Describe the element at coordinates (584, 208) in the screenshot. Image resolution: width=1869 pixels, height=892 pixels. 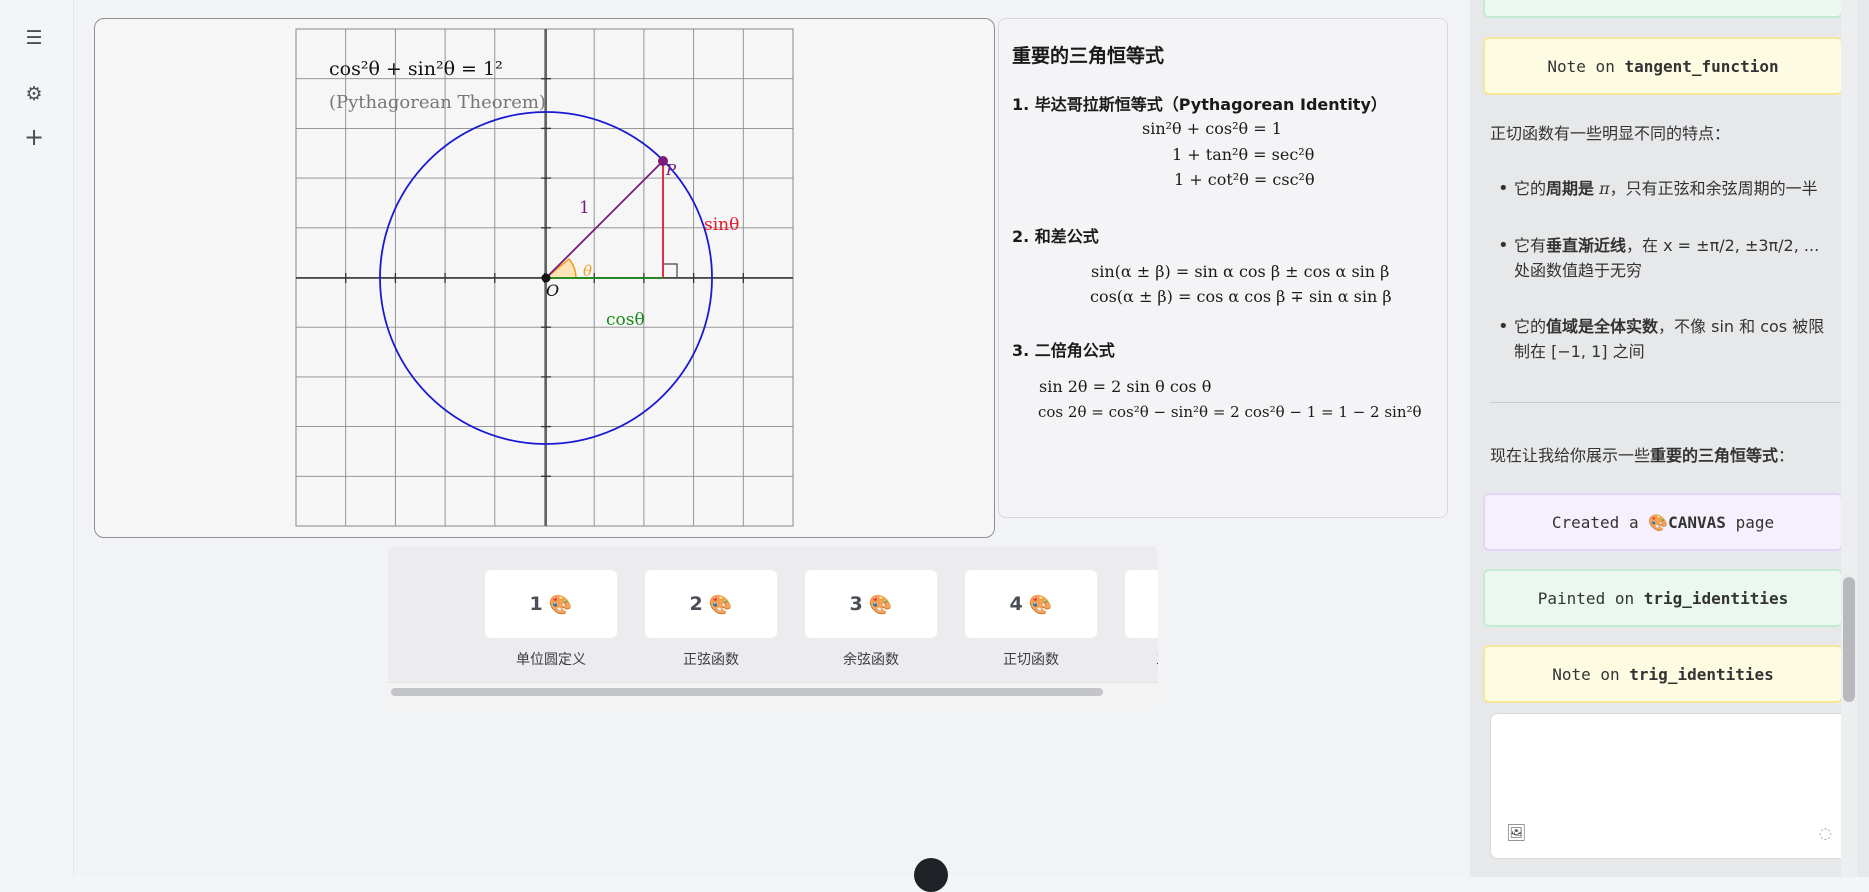
I see `radius-label: 1` at that location.